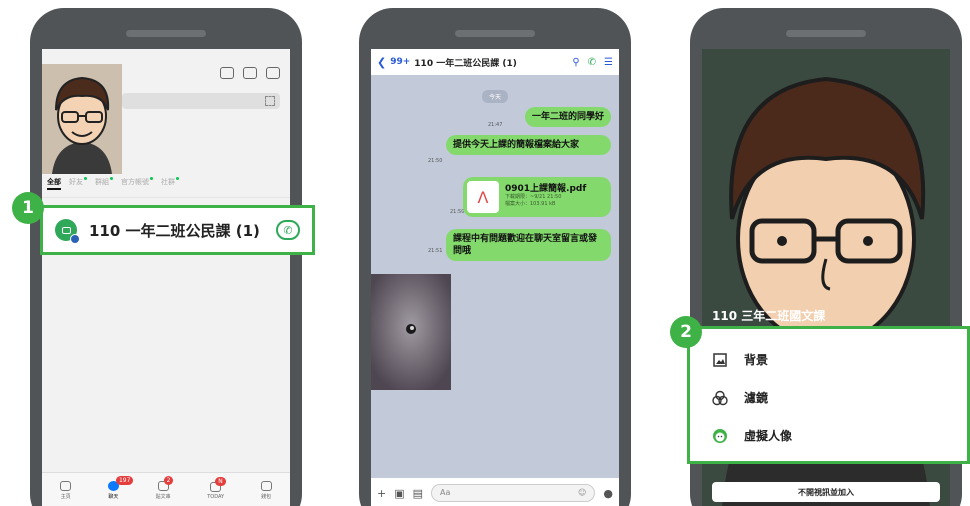 This screenshot has width=970, height=506. I want to click on microphone-icon: ●, so click(608, 493).